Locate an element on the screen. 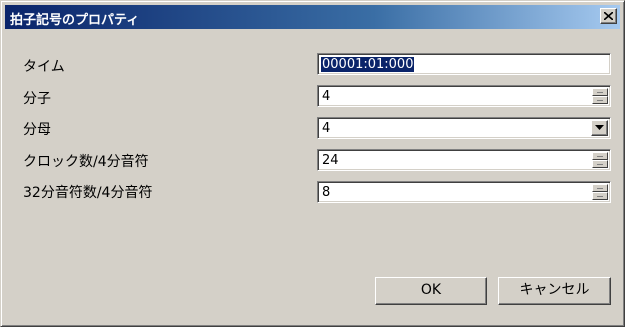  thirtyseconds-stepper: 8 is located at coordinates (464, 192).